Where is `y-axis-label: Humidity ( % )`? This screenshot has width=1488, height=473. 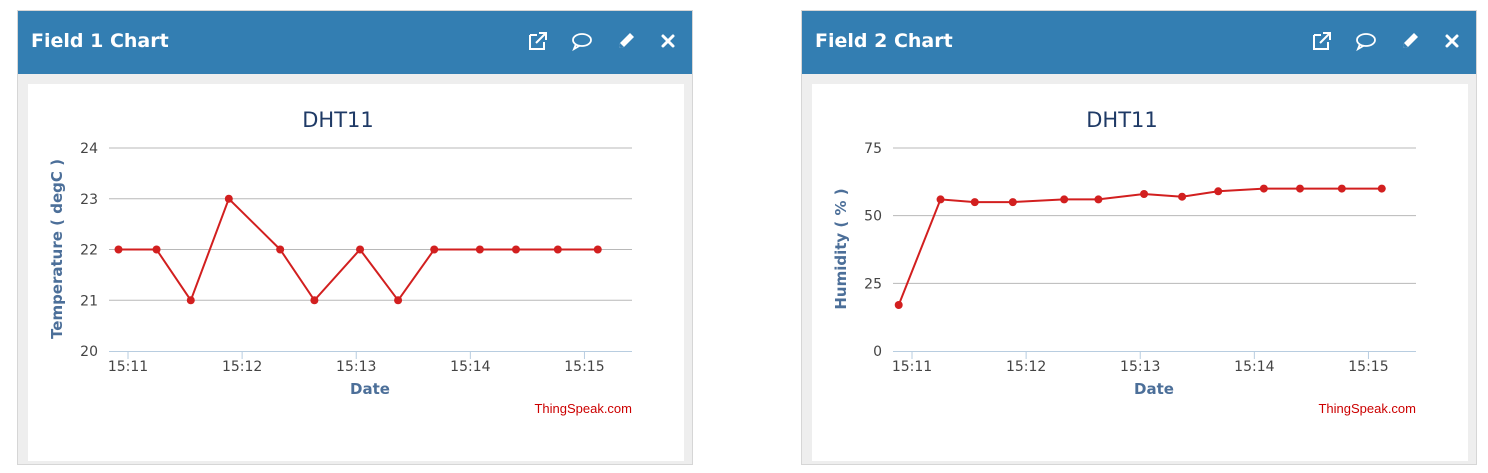
y-axis-label: Humidity ( % ) is located at coordinates (841, 248).